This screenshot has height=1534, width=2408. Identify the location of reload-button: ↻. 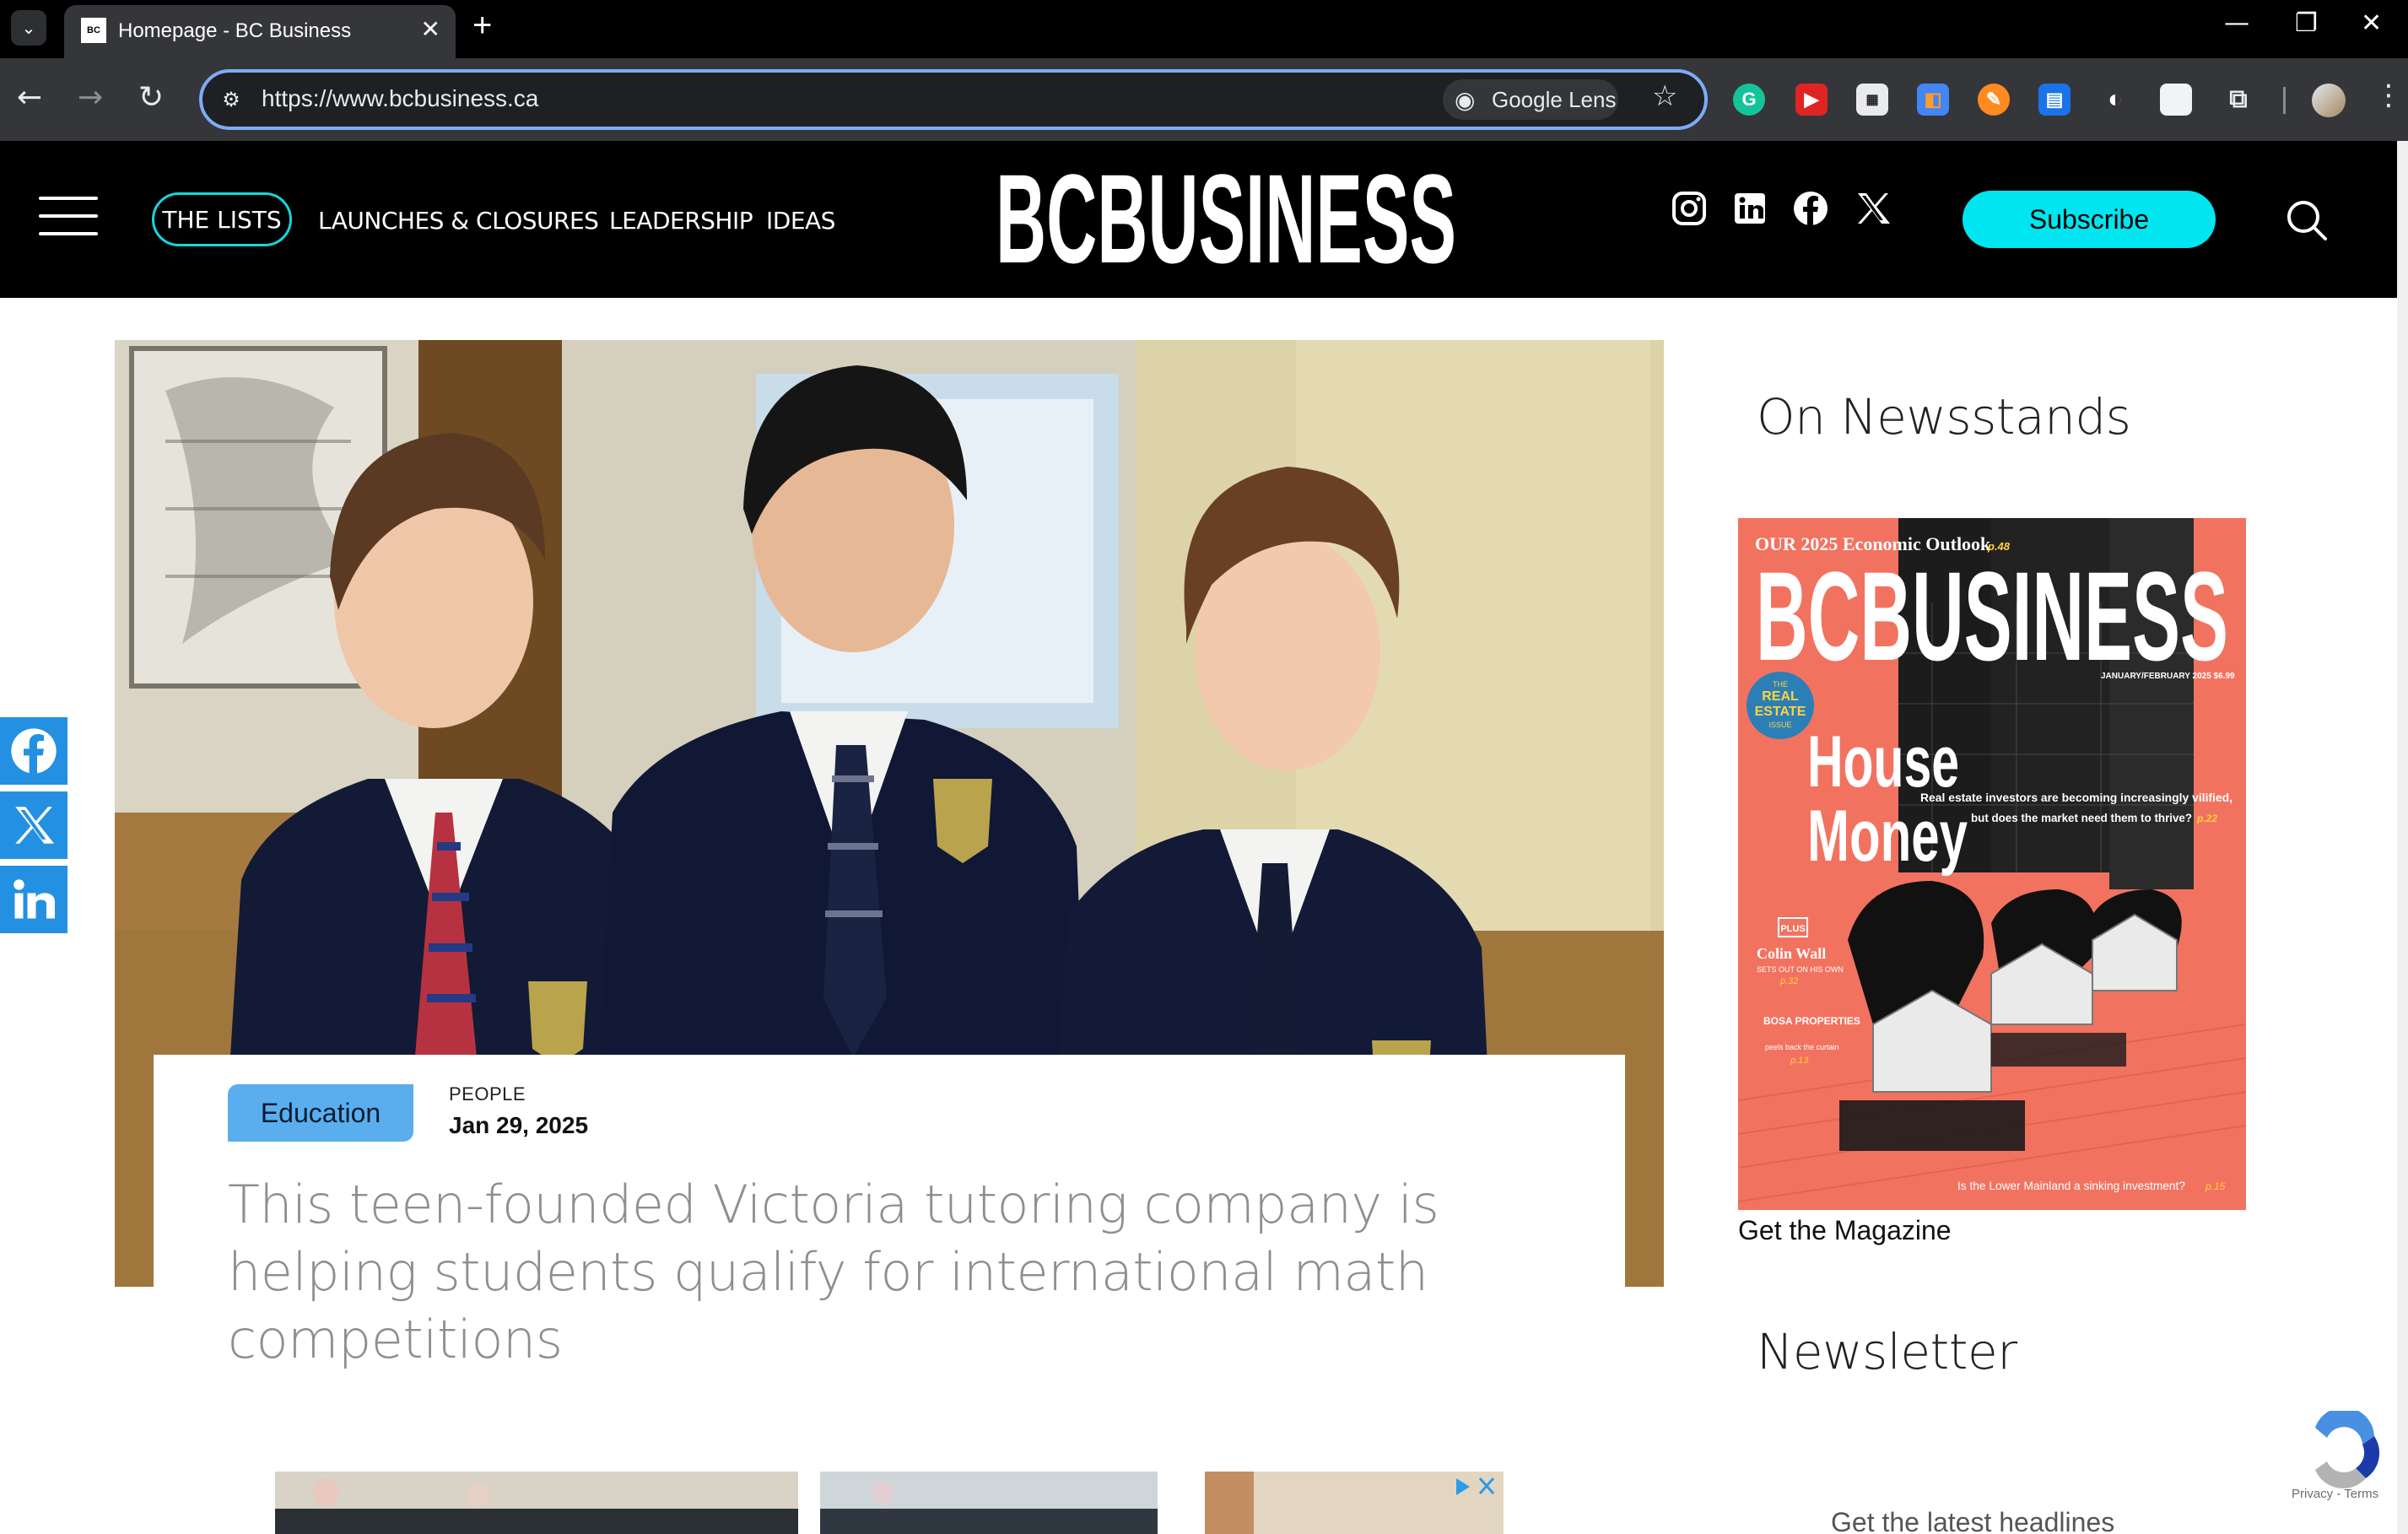
(151, 98).